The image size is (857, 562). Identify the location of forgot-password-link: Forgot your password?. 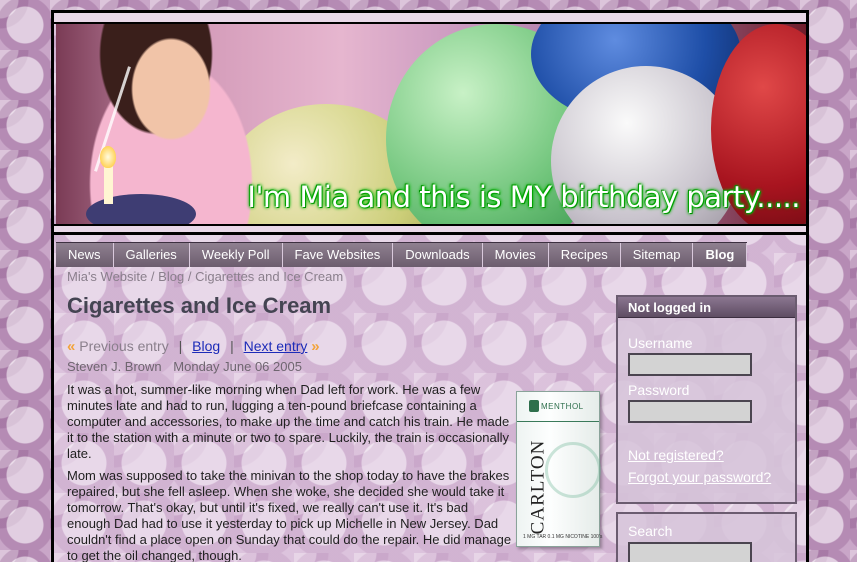
(699, 477).